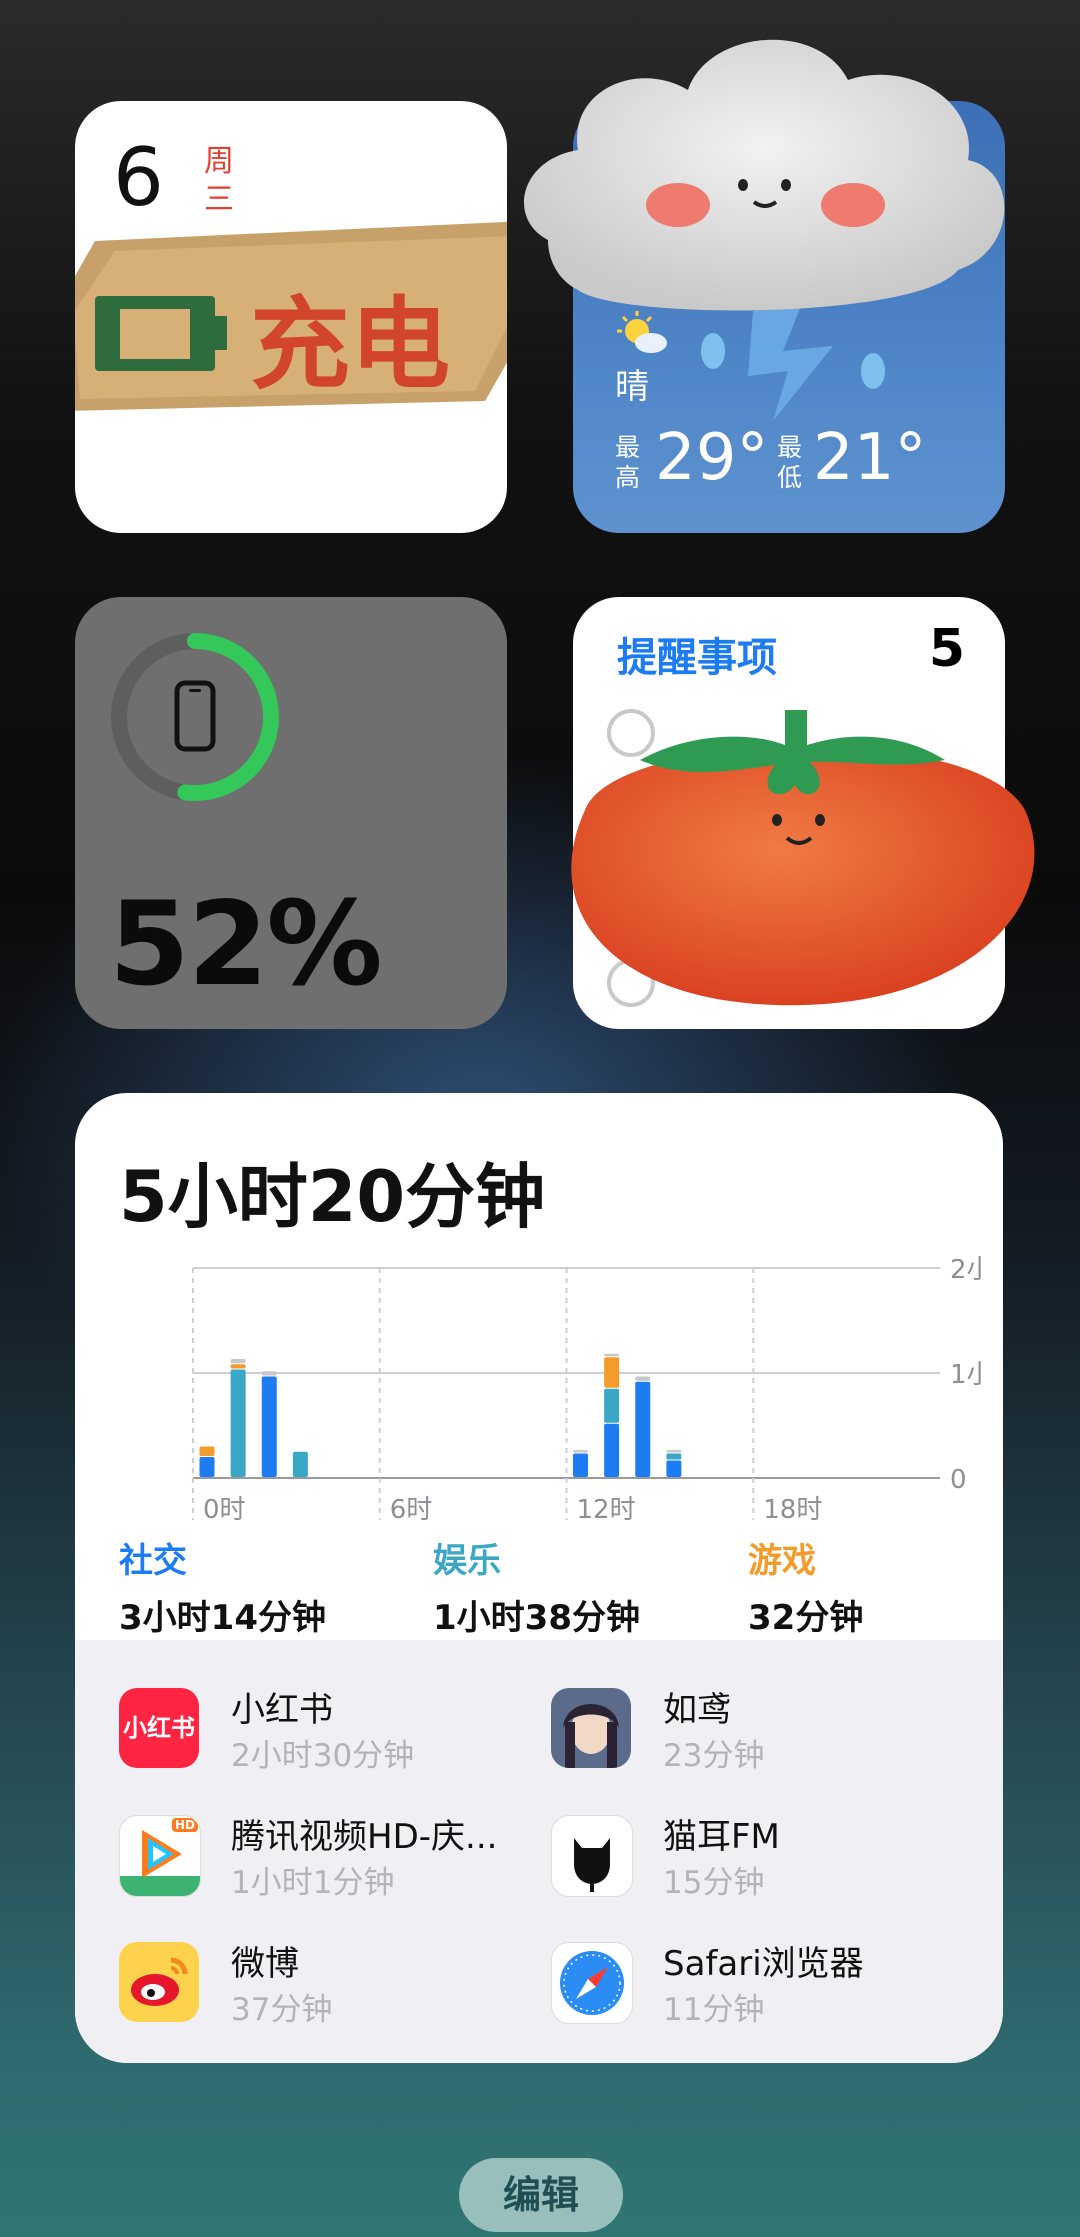 The image size is (1080, 2237). Describe the element at coordinates (291, 813) in the screenshot. I see `battery-widget: 52%` at that location.